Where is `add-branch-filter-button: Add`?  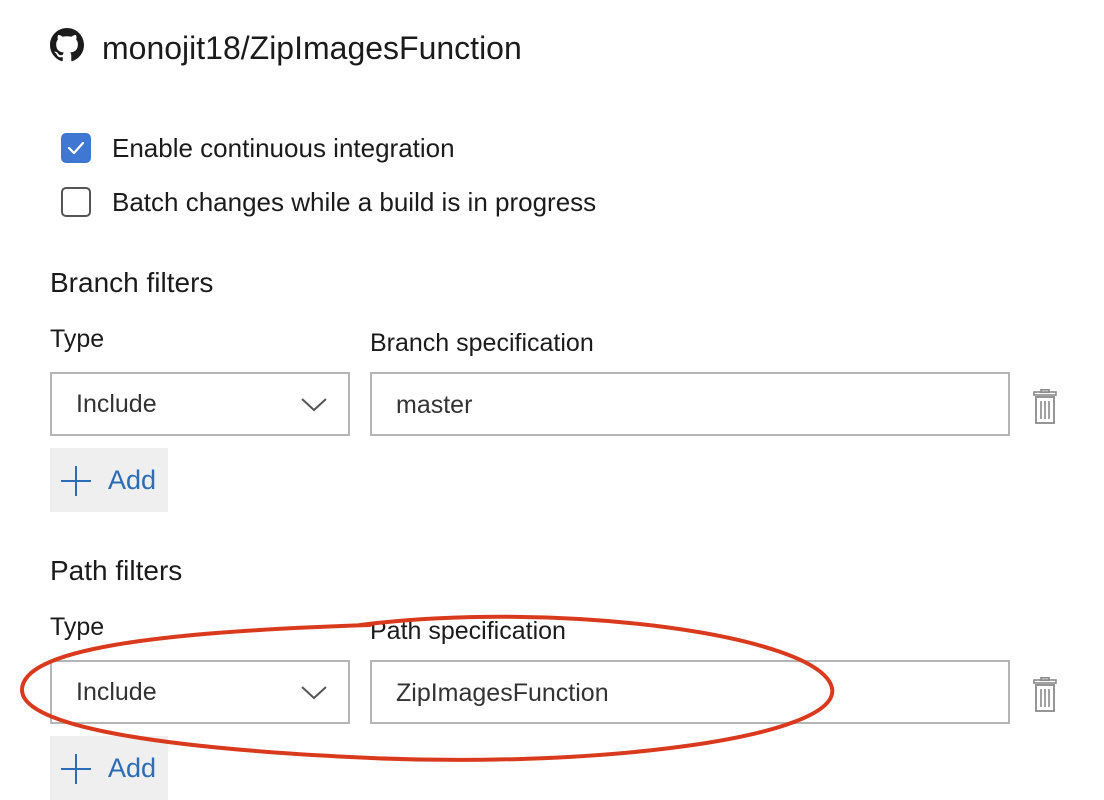 add-branch-filter-button: Add is located at coordinates (109, 480).